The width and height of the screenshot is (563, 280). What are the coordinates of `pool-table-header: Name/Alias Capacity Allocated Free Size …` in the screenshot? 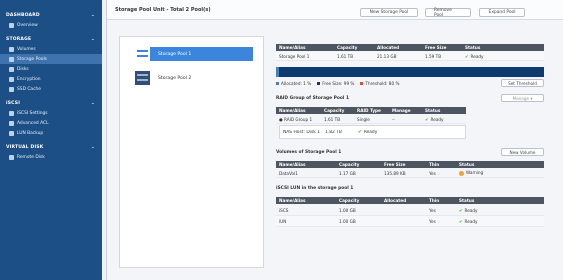 It's located at (410, 47).